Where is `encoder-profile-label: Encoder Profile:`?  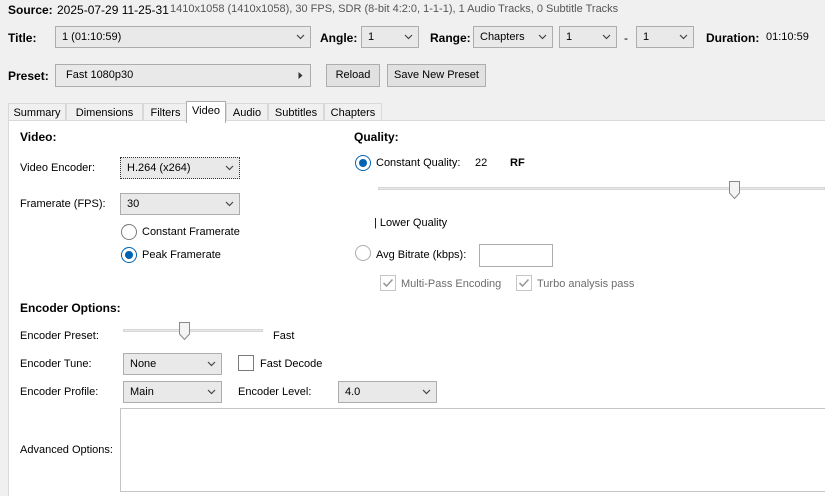
encoder-profile-label: Encoder Profile: is located at coordinates (59, 392).